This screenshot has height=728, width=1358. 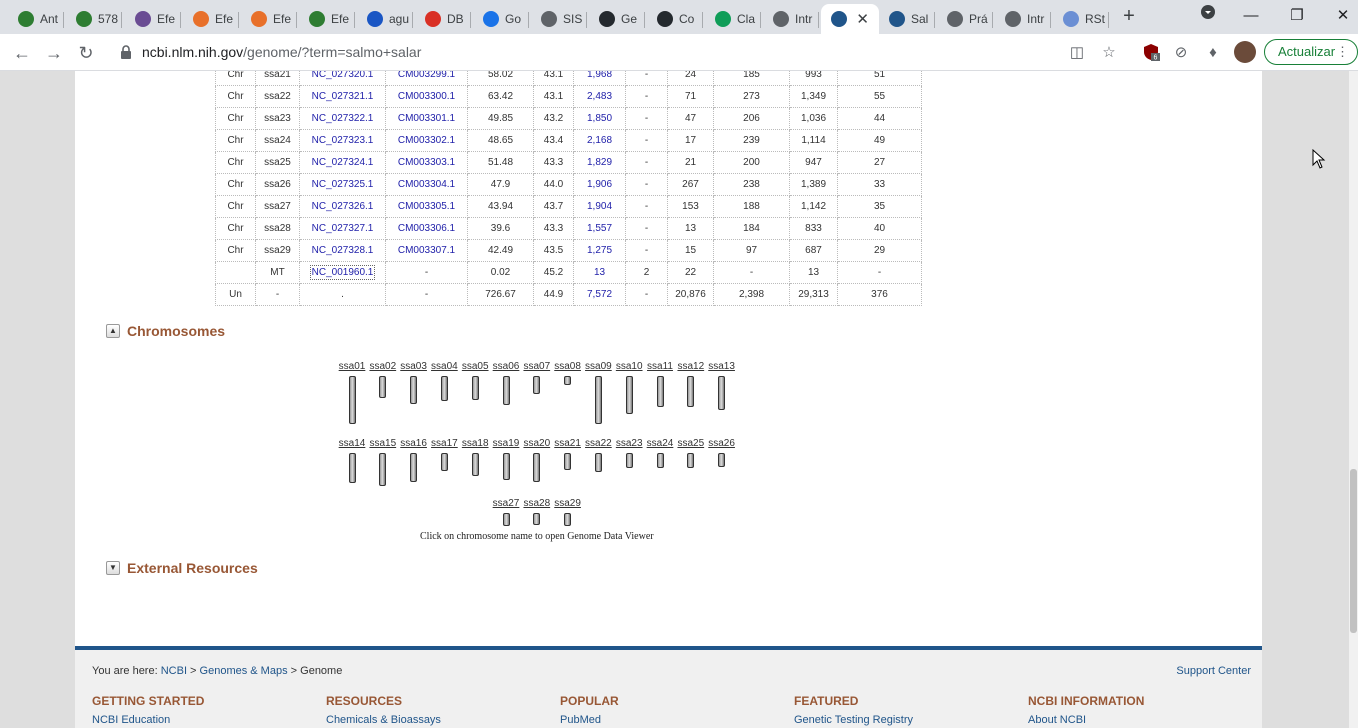 What do you see at coordinates (853, 720) in the screenshot?
I see `footer-link: Genetic Testing Registry` at bounding box center [853, 720].